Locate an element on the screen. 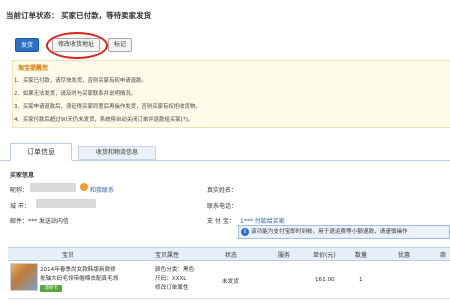 The image size is (450, 300). nickname-label: 昵称： is located at coordinates (19, 190).